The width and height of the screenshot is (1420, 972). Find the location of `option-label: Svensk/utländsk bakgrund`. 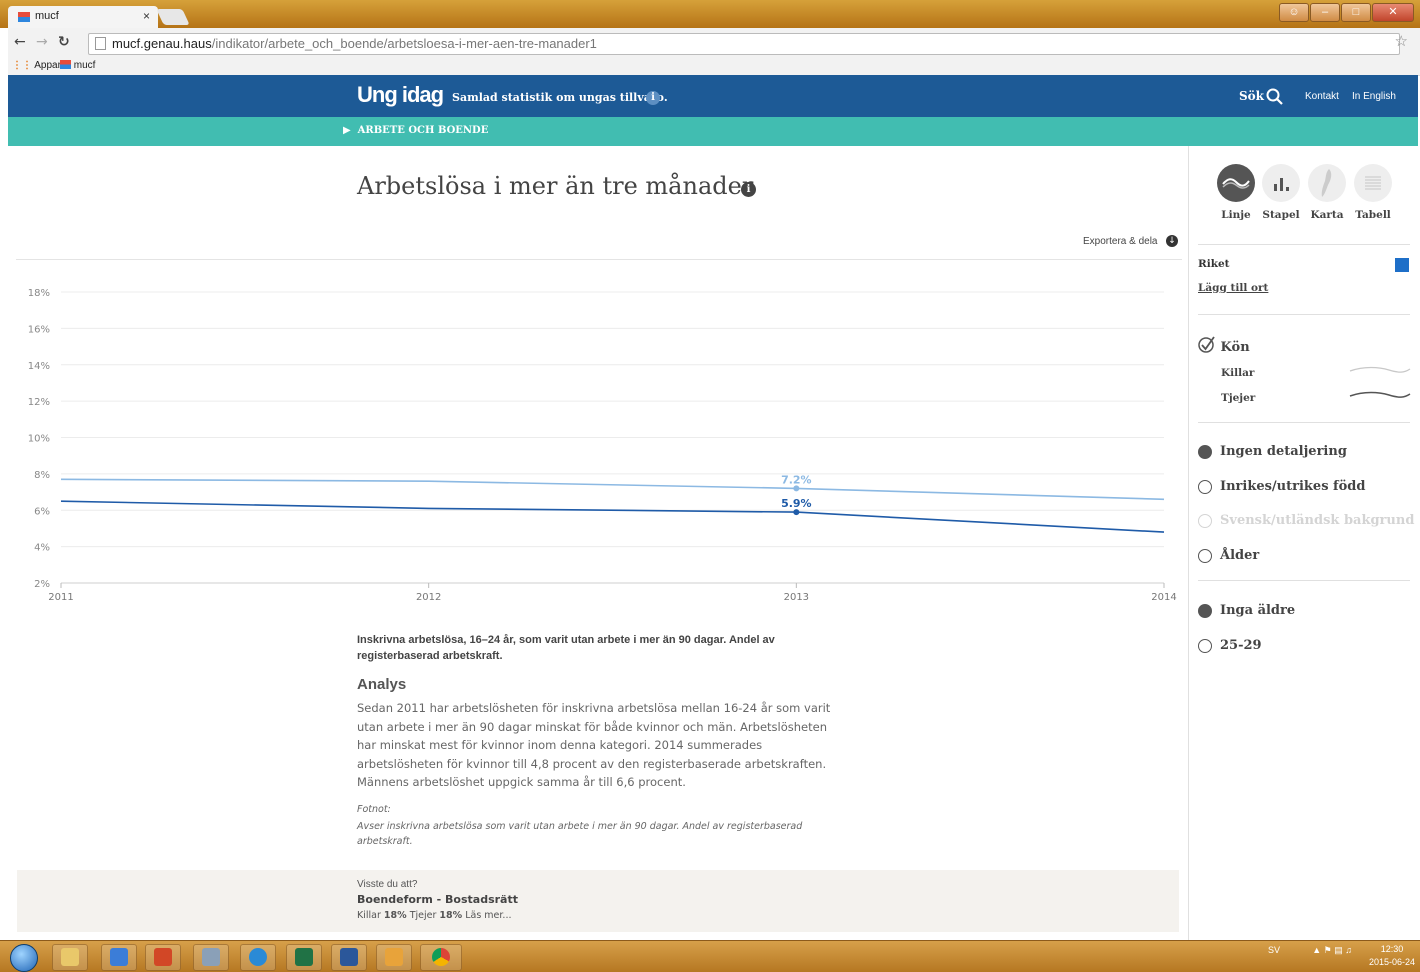

option-label: Svensk/utländsk bakgrund is located at coordinates (1317, 520).